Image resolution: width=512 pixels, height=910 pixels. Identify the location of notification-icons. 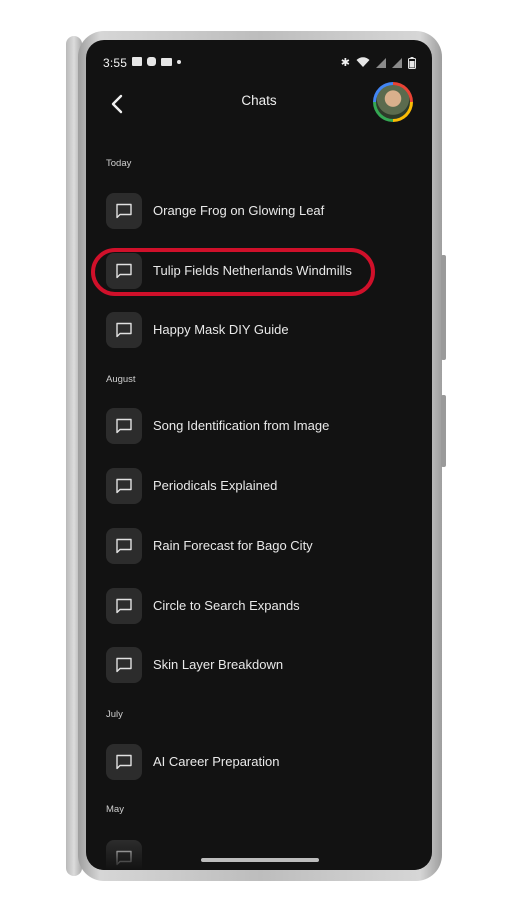
(156, 61).